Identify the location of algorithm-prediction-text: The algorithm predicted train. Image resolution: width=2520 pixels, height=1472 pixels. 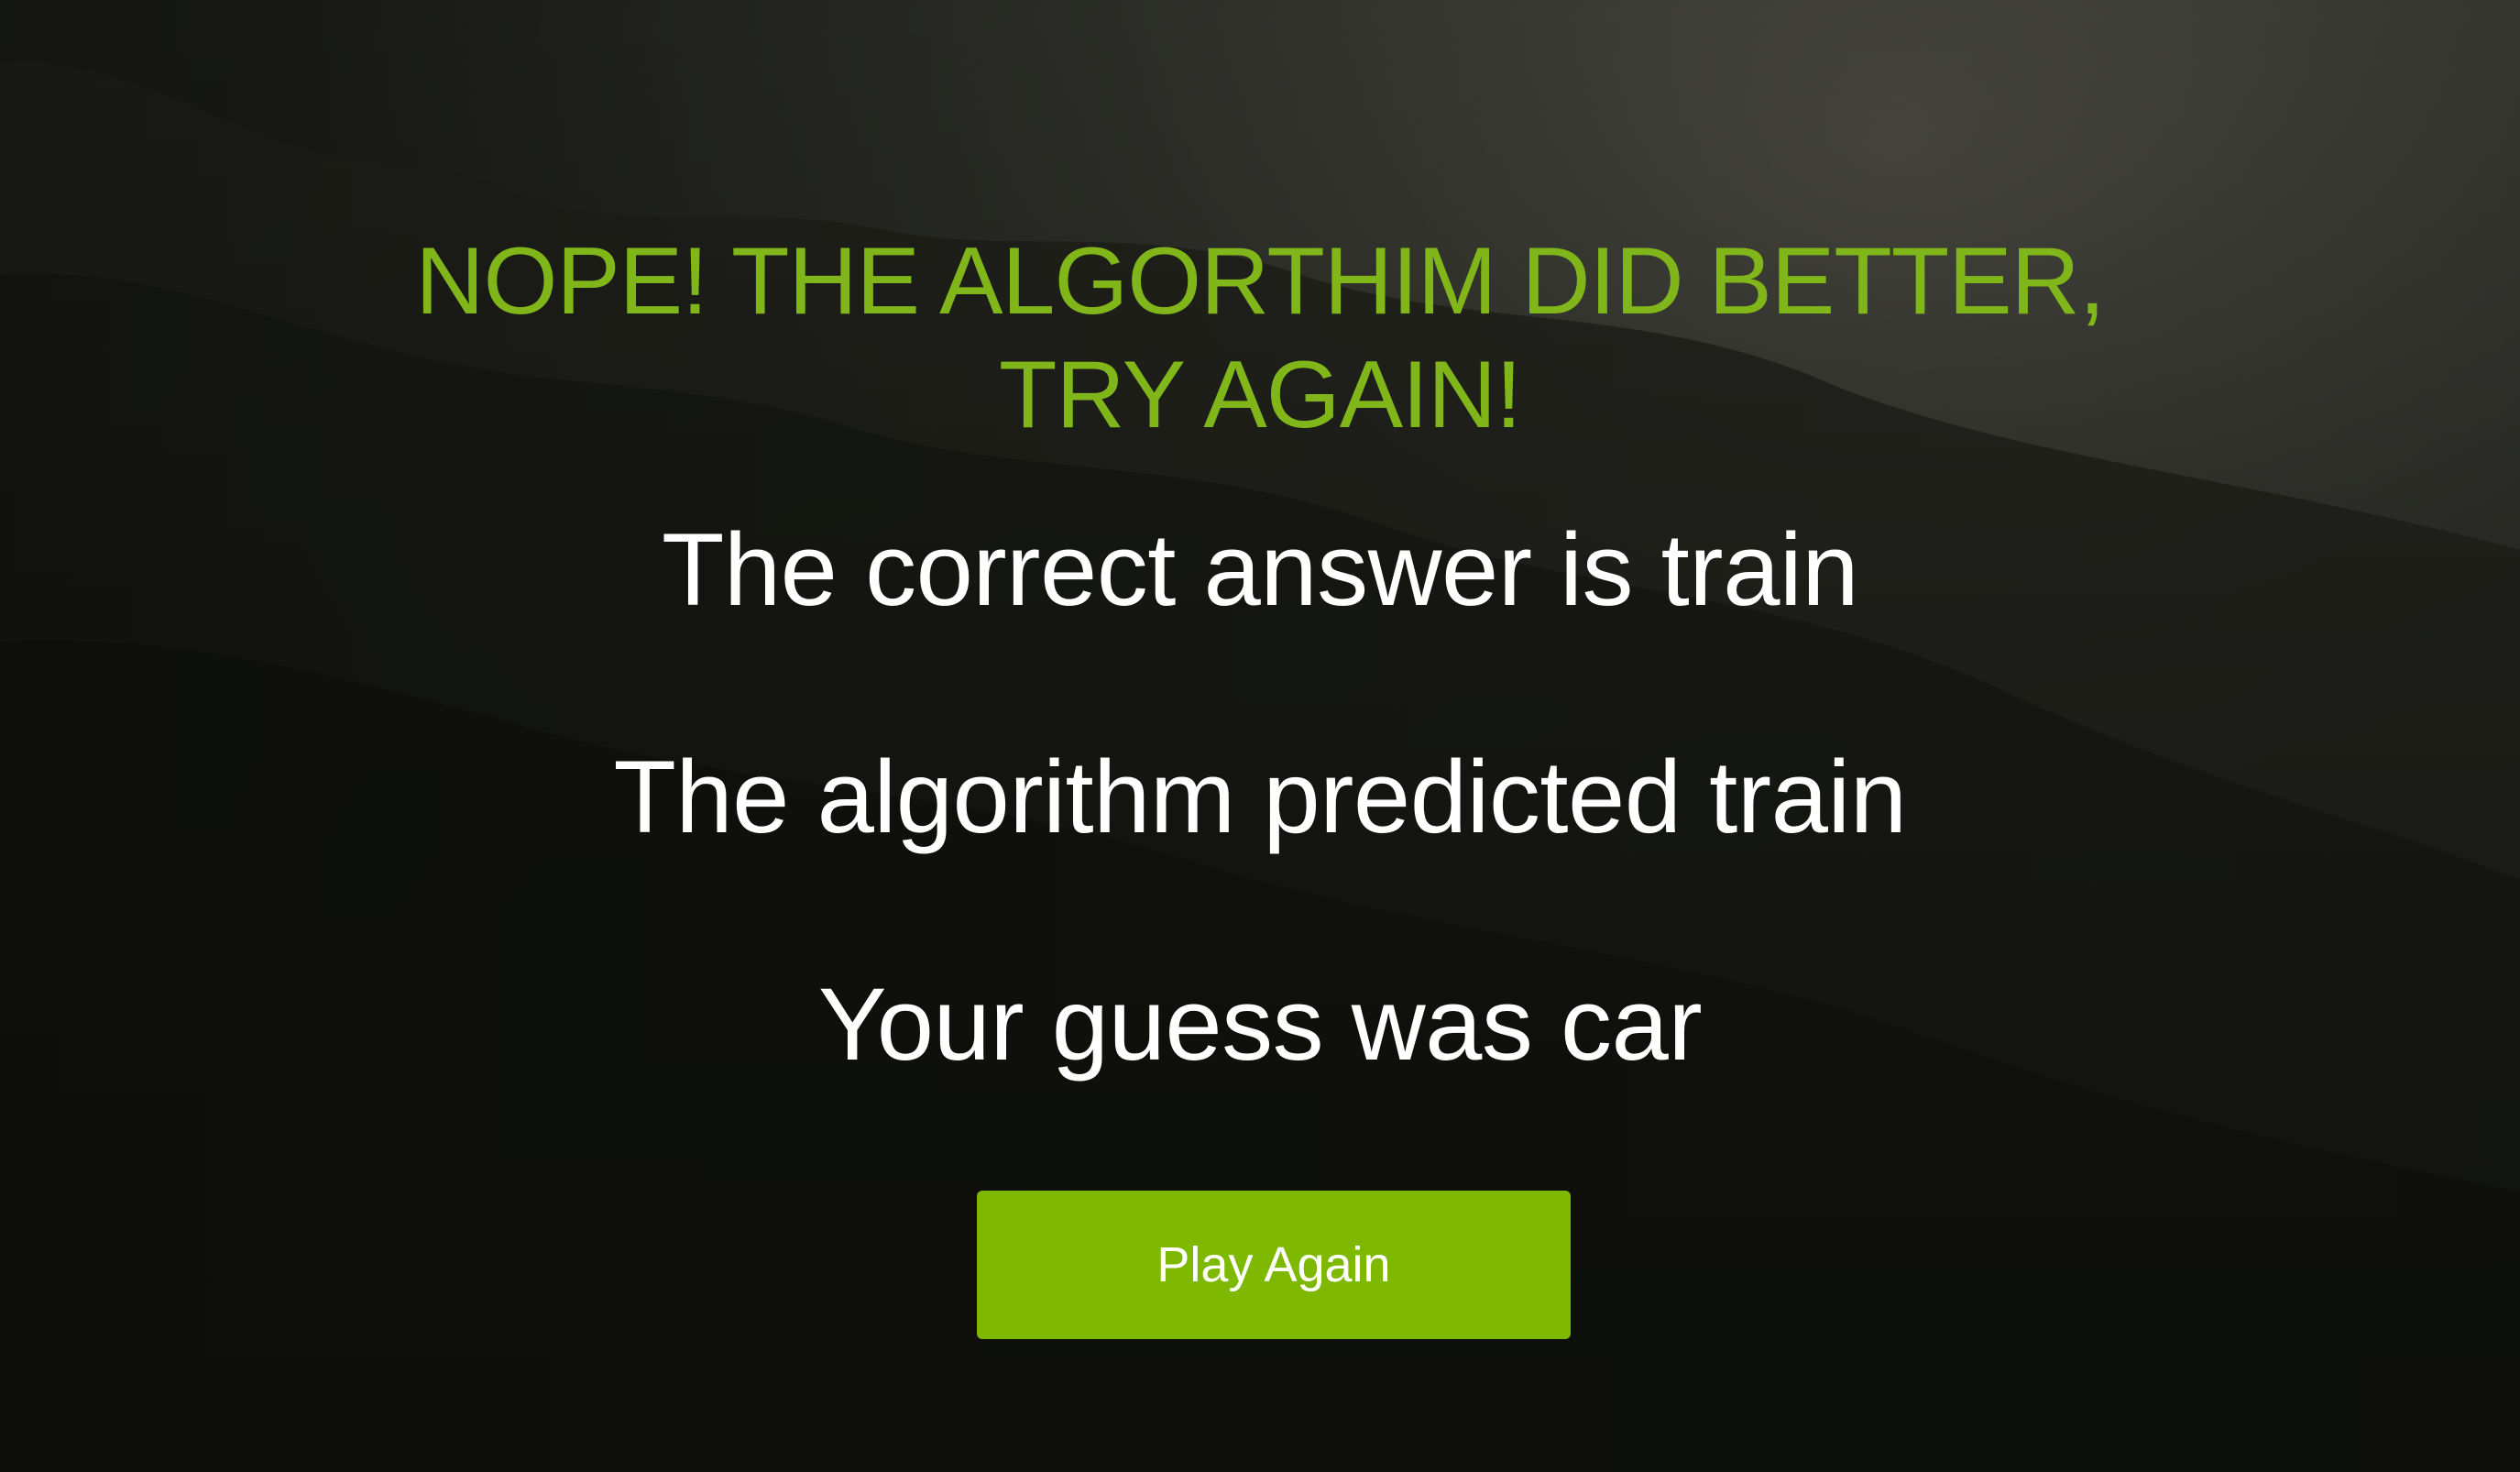
(1260, 797).